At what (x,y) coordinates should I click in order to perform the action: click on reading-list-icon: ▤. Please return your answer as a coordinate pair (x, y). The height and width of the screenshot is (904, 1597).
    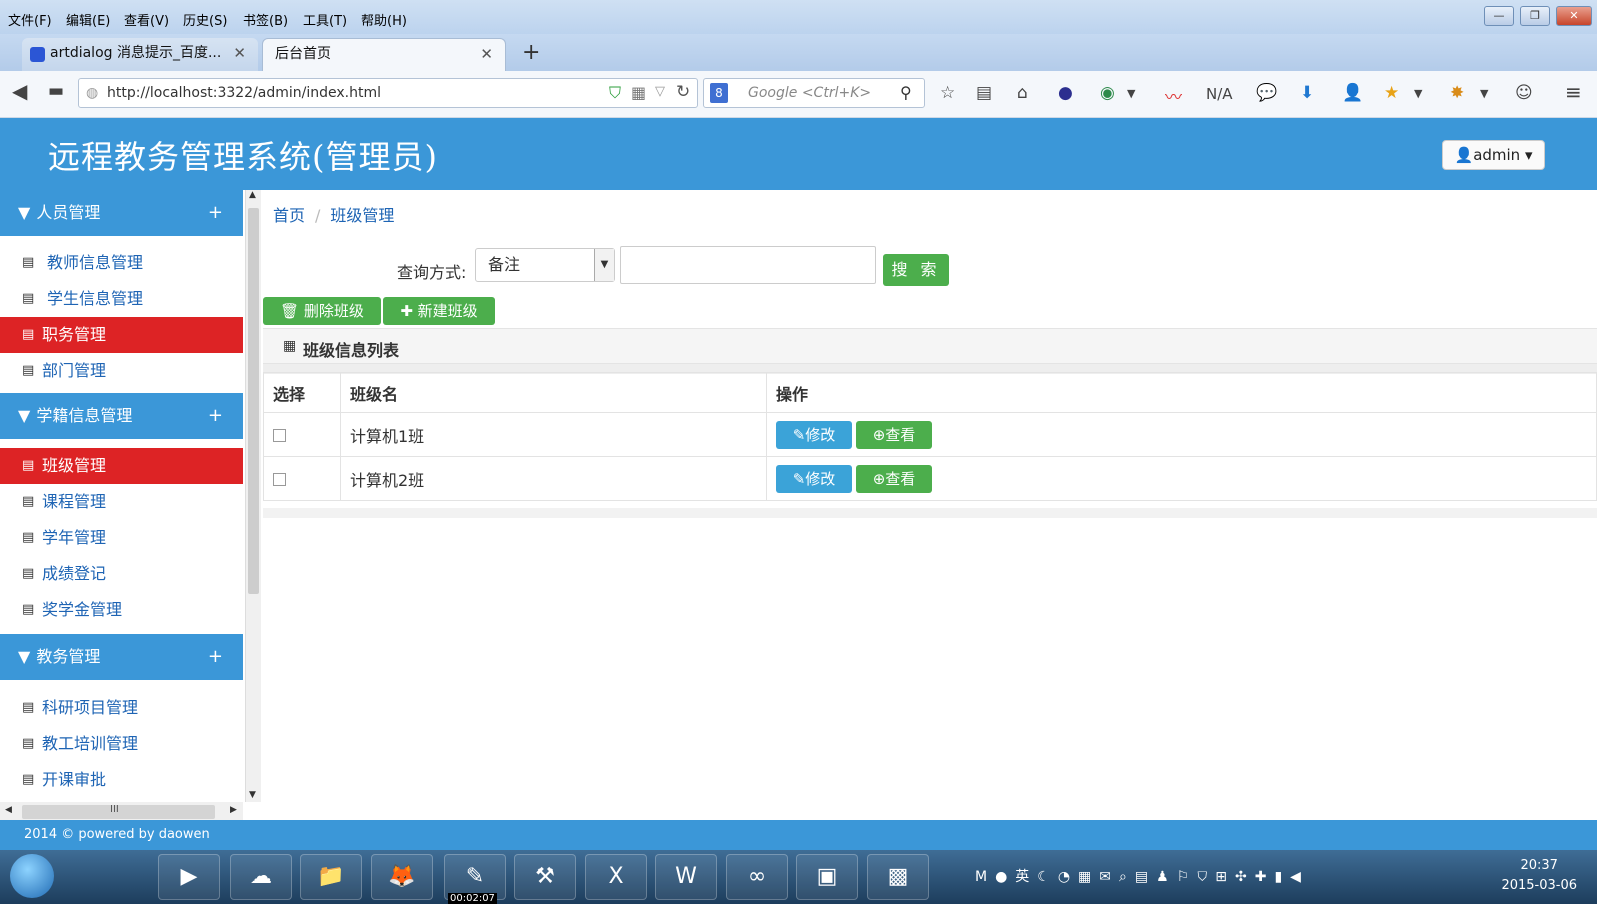
    Looking at the image, I should click on (984, 93).